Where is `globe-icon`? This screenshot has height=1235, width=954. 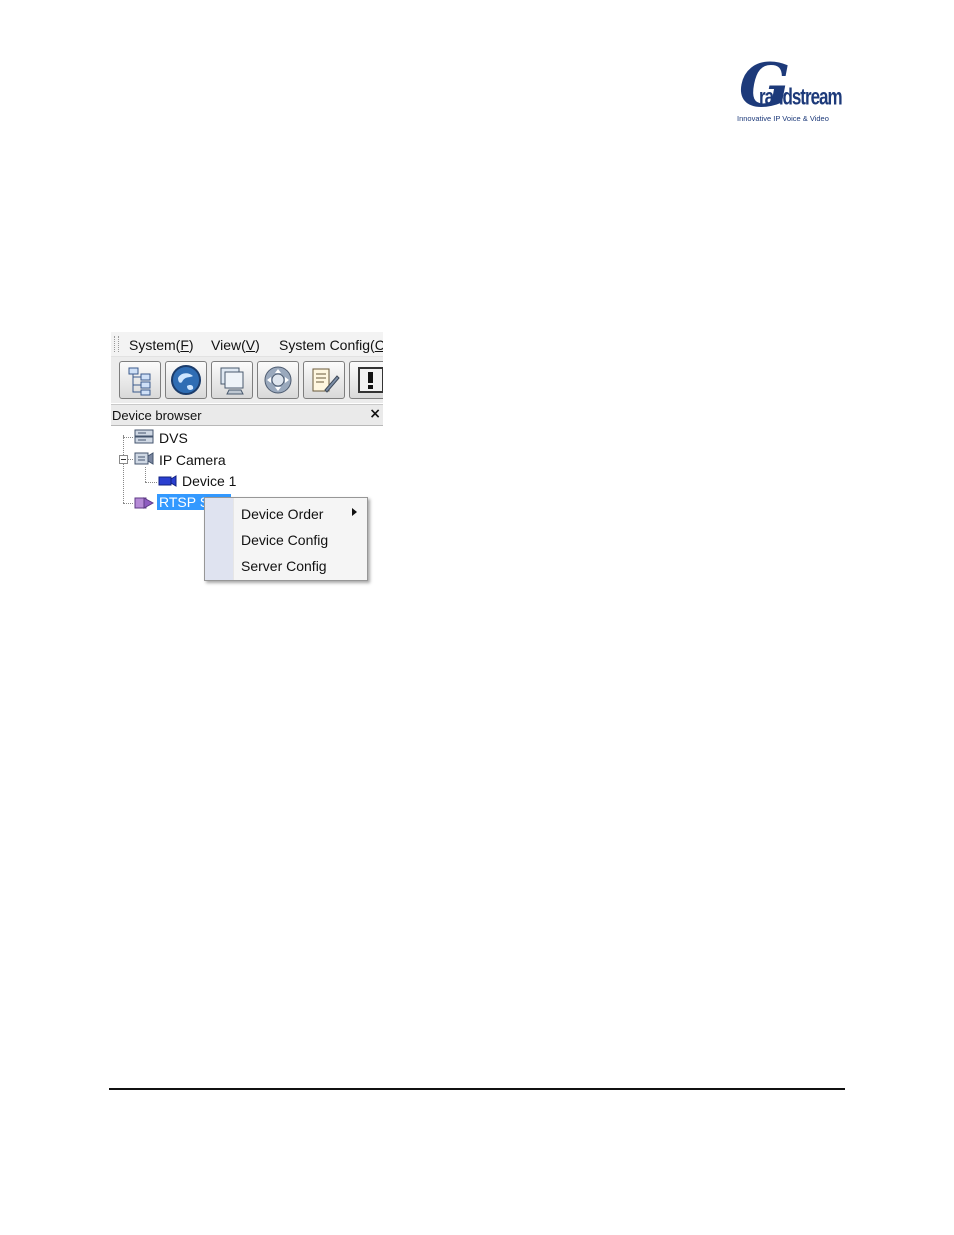
globe-icon is located at coordinates (186, 380).